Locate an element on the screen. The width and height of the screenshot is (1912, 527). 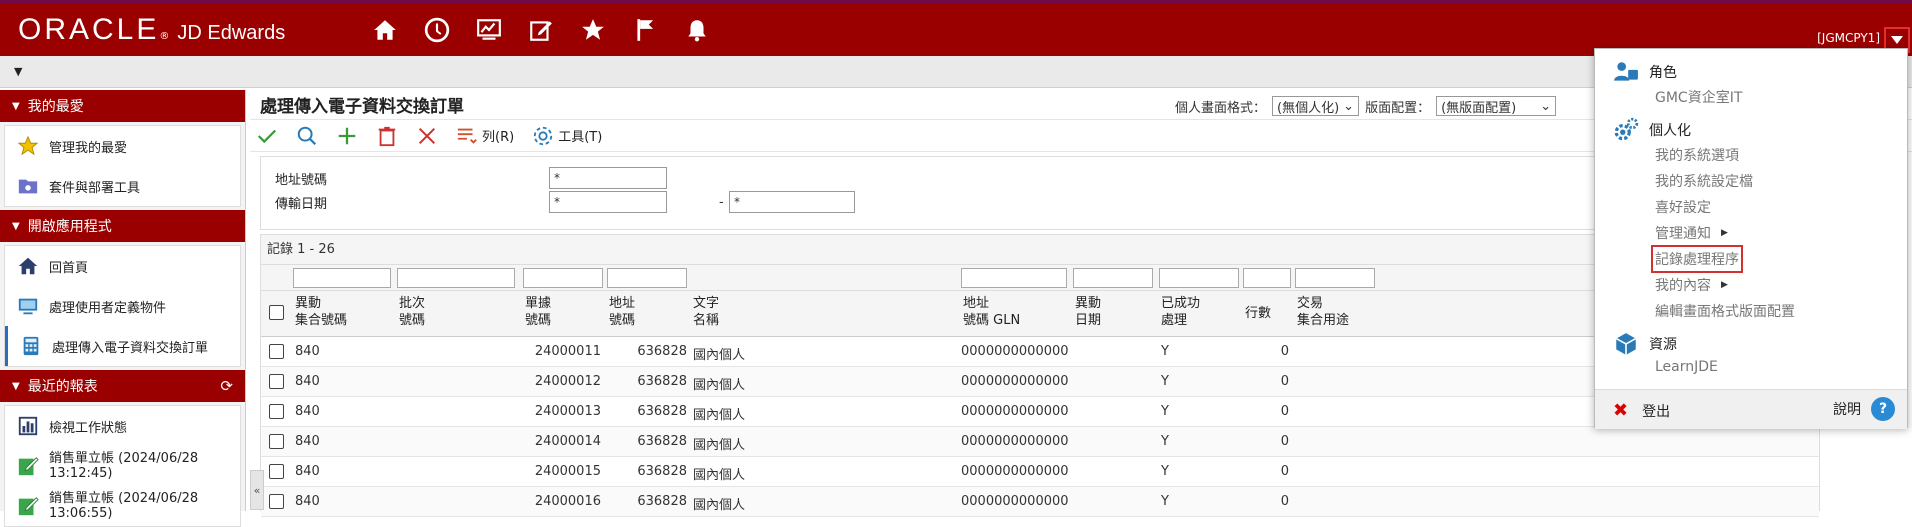
favorites-section-header: ▼ 我的最愛 is located at coordinates (122, 106).